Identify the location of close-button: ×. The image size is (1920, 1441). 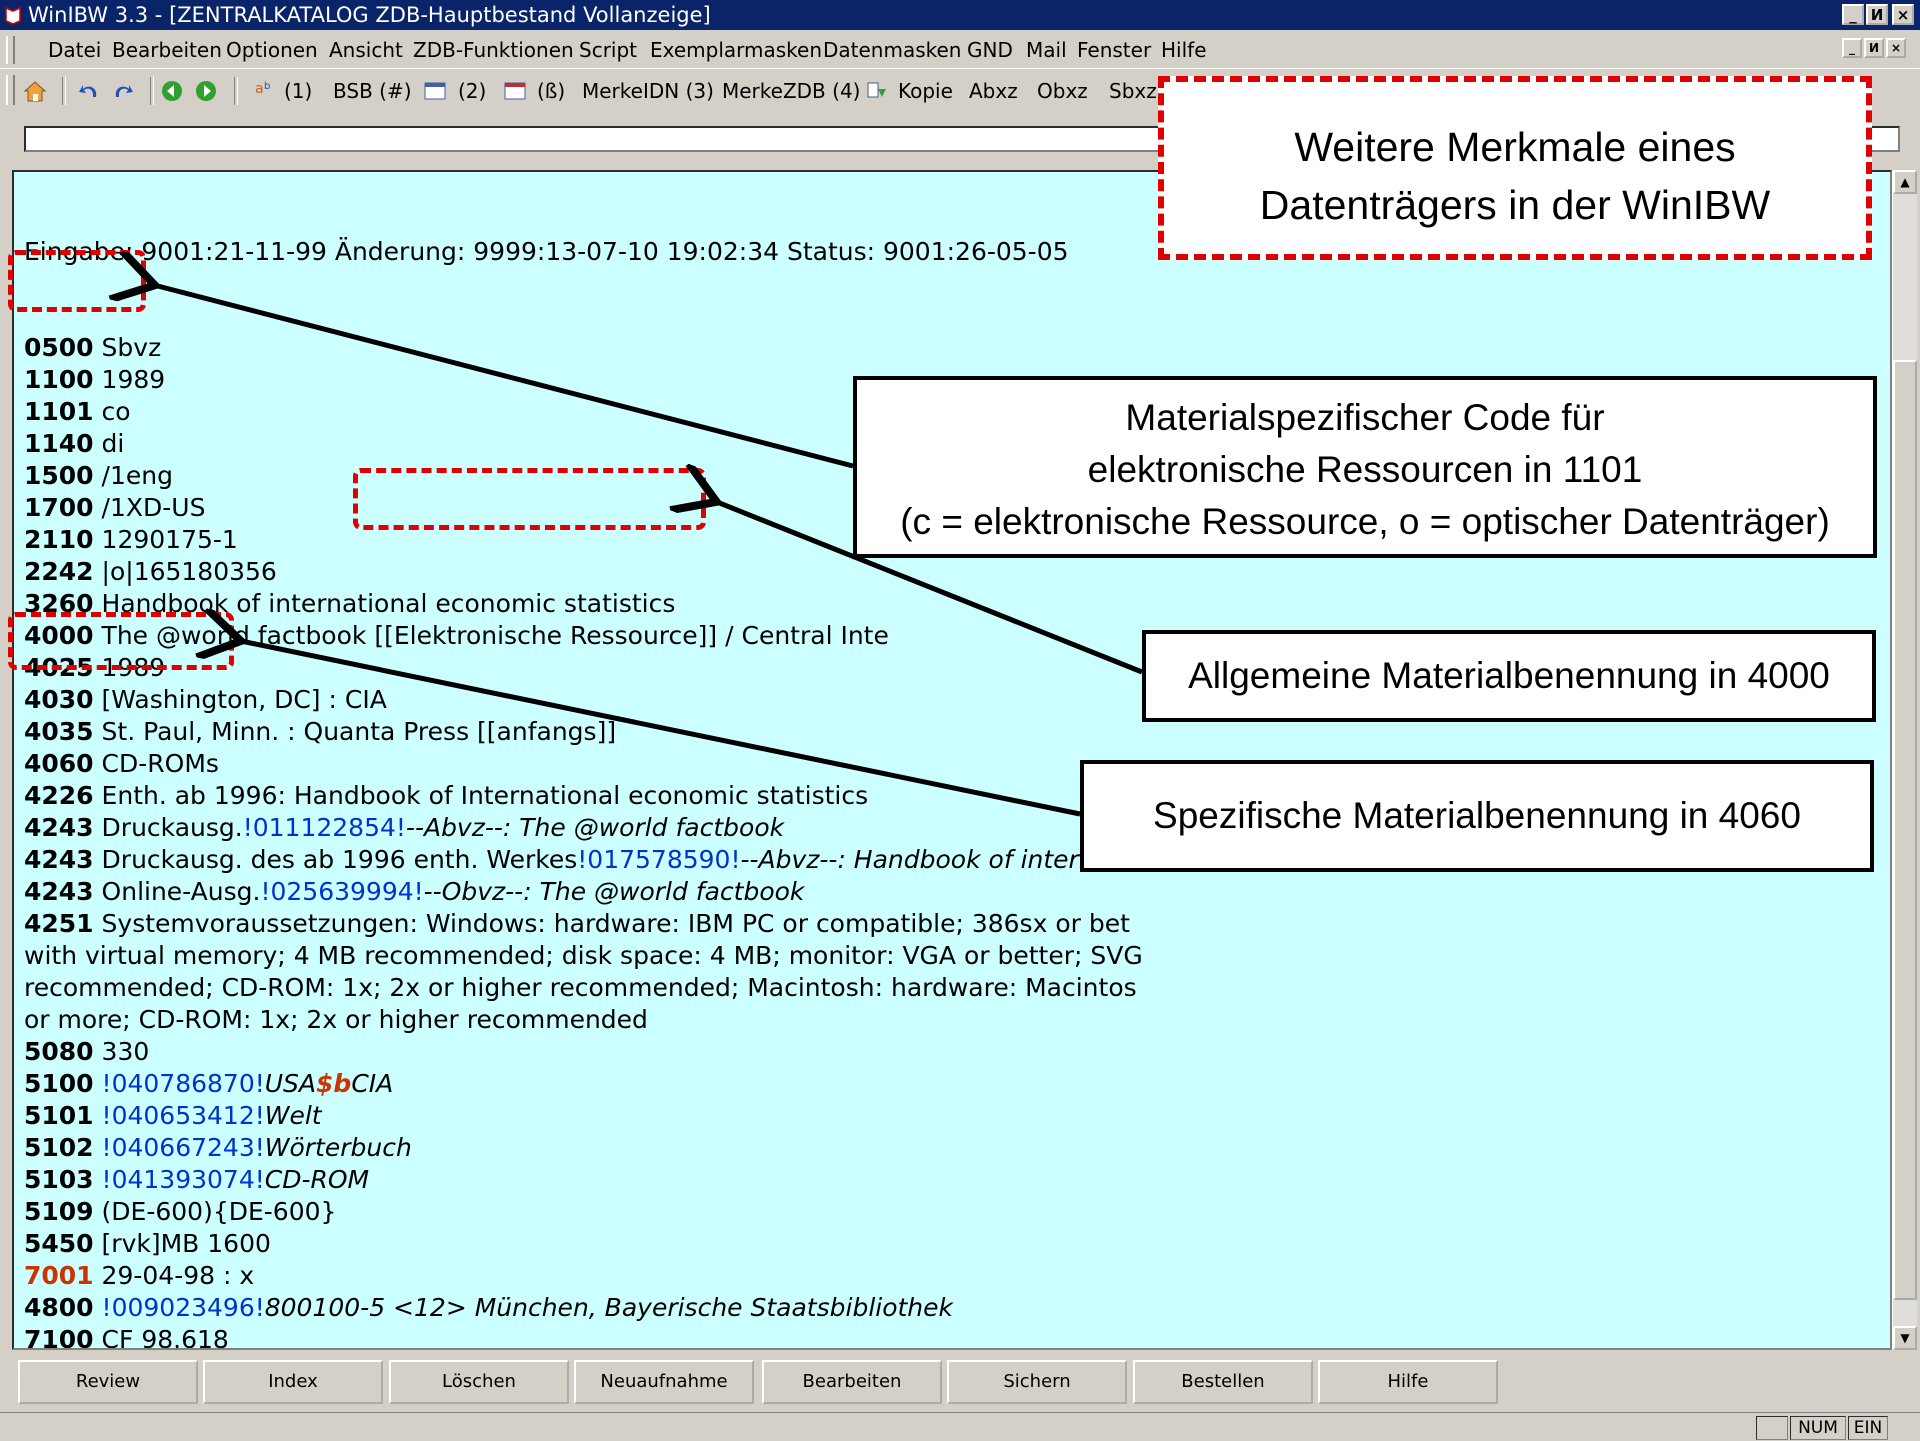
(1903, 14).